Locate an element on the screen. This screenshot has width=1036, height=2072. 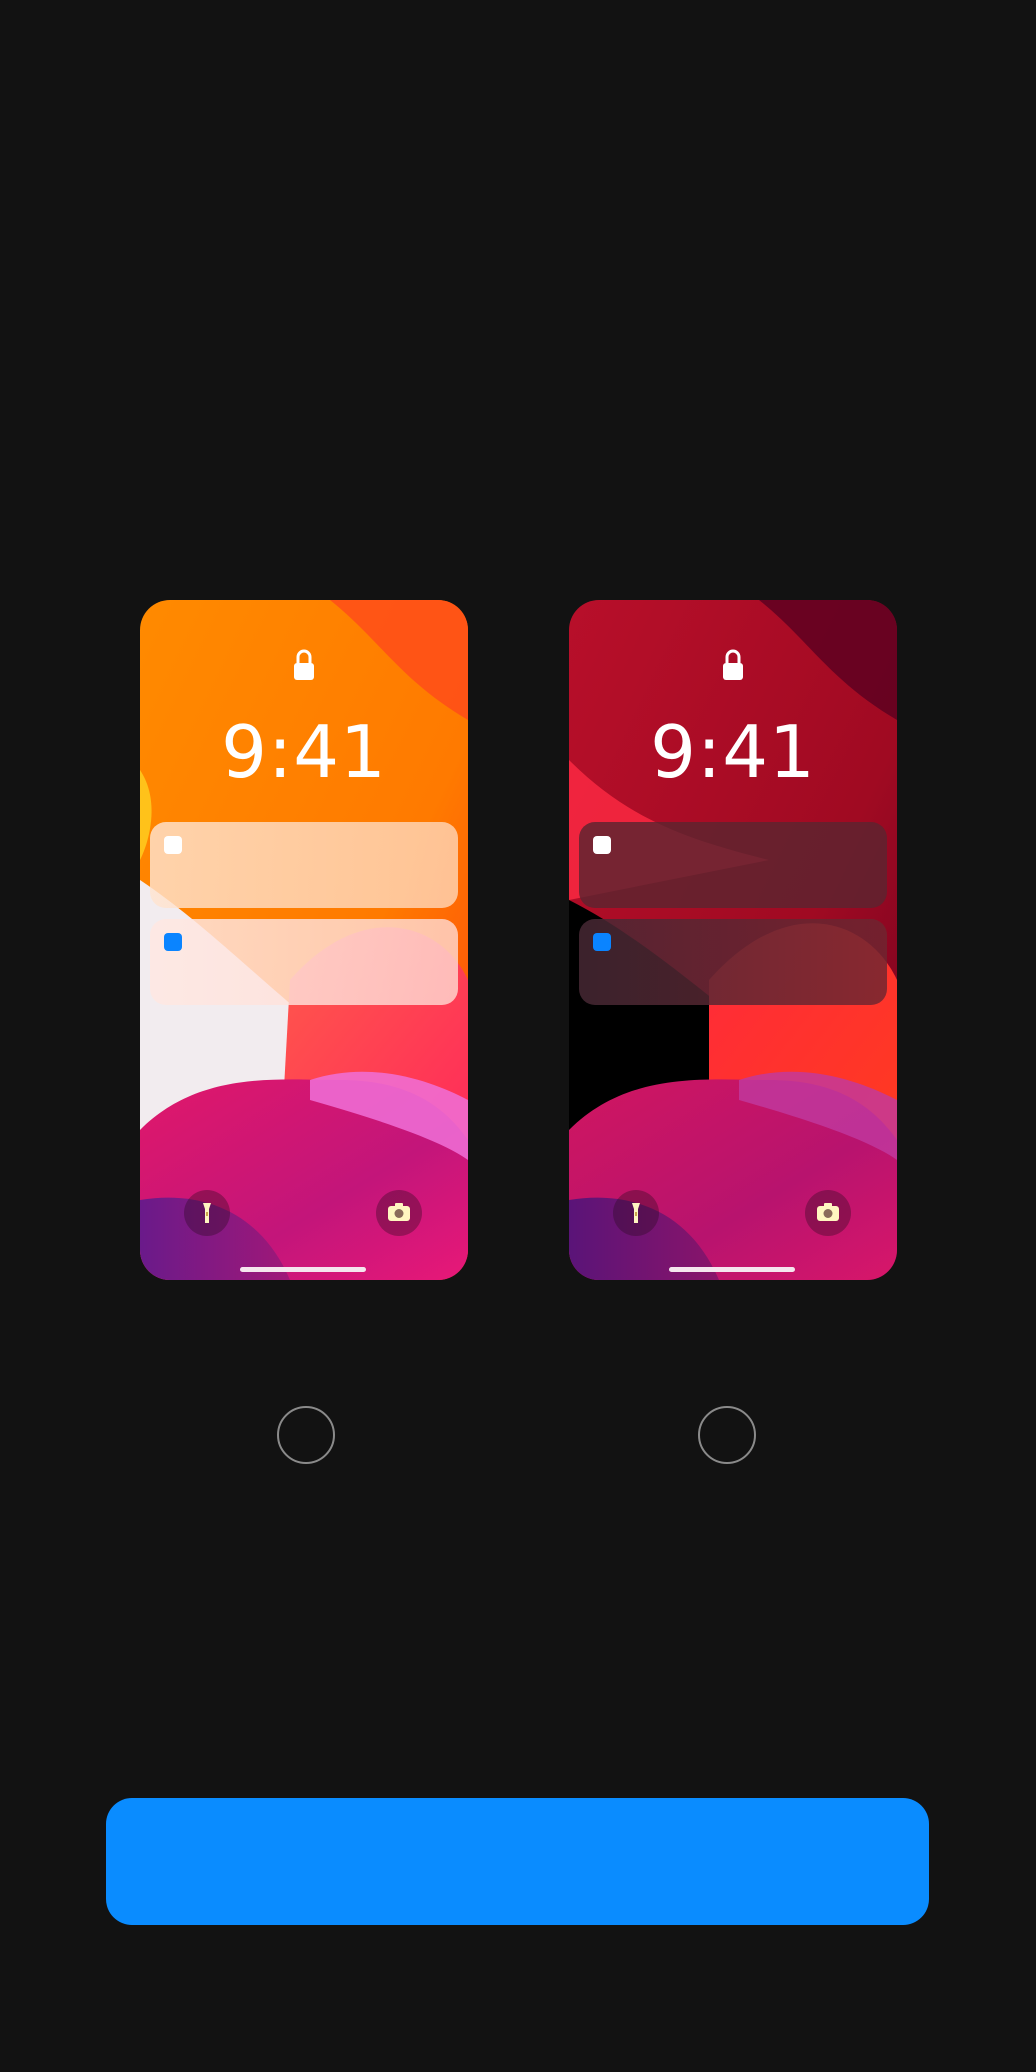
dark-mode-preview: 9:41 is located at coordinates (733, 940).